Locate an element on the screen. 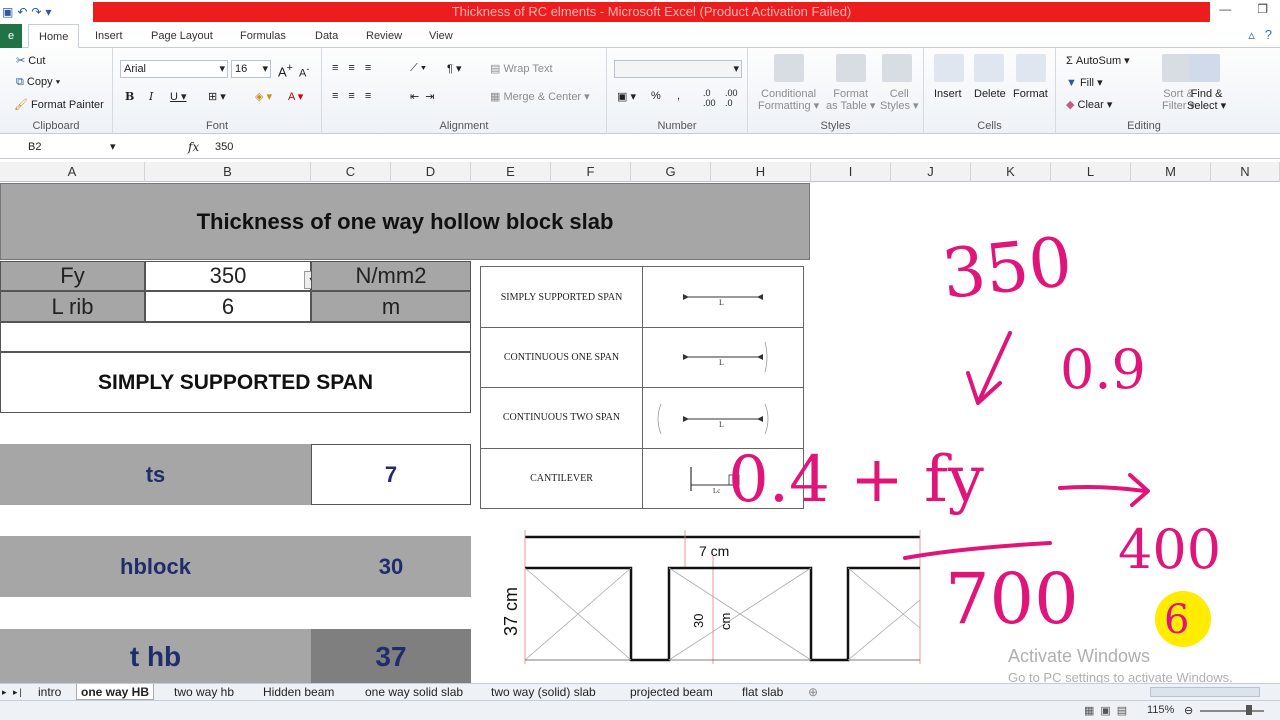 The width and height of the screenshot is (1280, 720). column-header-j: J is located at coordinates (931, 172).